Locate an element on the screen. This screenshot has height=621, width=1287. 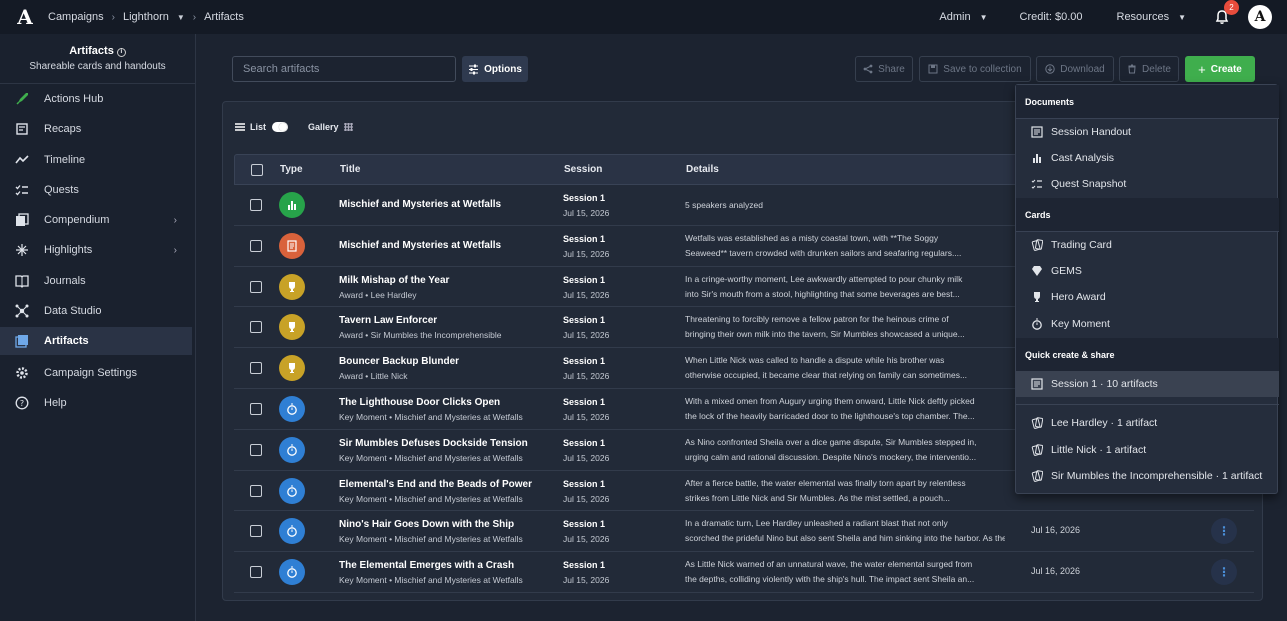
sidebar-title: Artifacts is located at coordinates (91, 51).